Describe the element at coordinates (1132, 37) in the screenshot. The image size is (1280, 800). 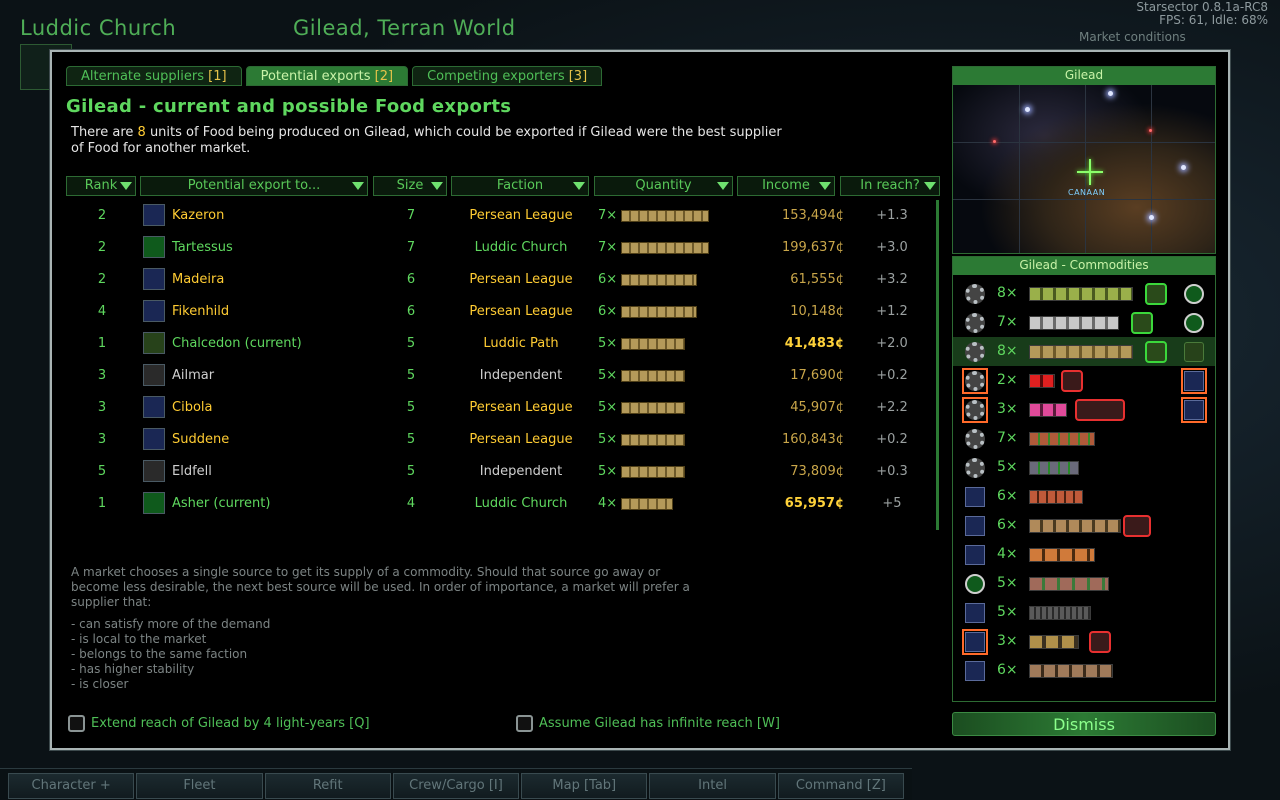
I see `market-conditions-label: Market conditions` at that location.